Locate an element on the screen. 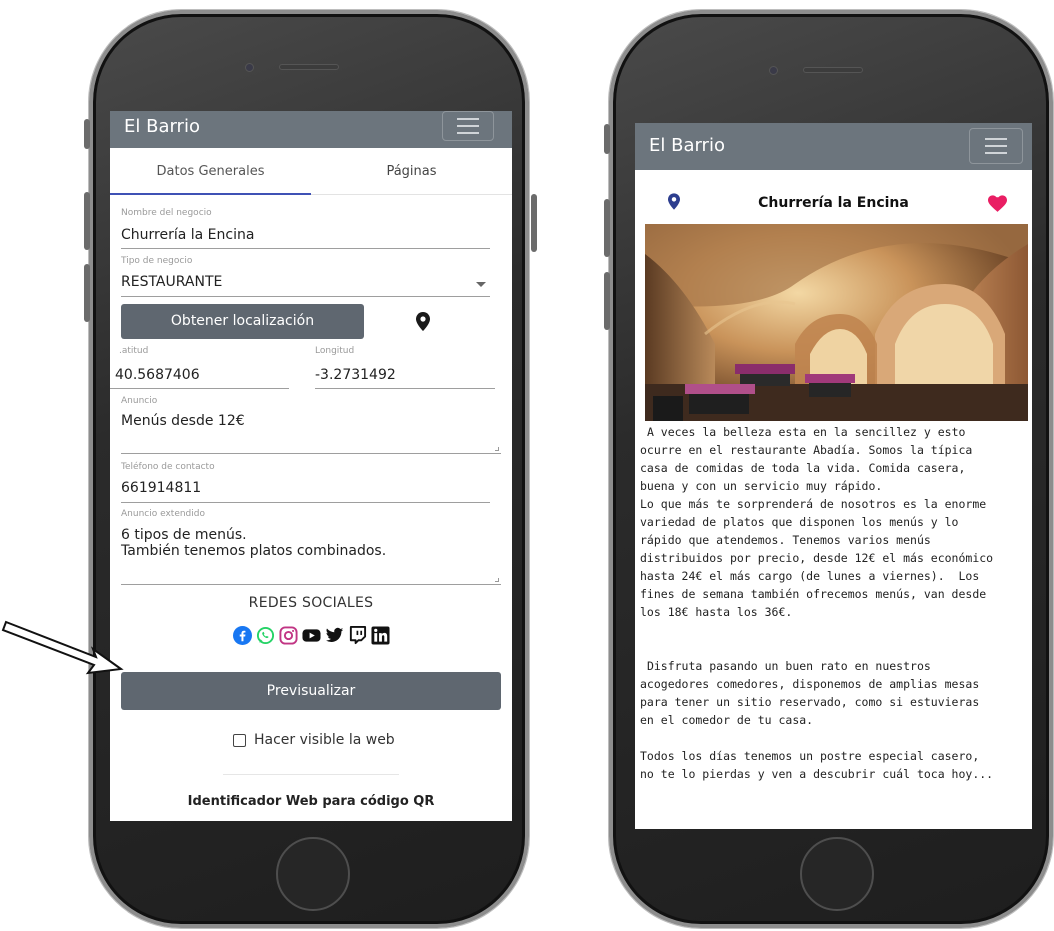 The width and height of the screenshot is (1054, 931). heart-icon is located at coordinates (997, 203).